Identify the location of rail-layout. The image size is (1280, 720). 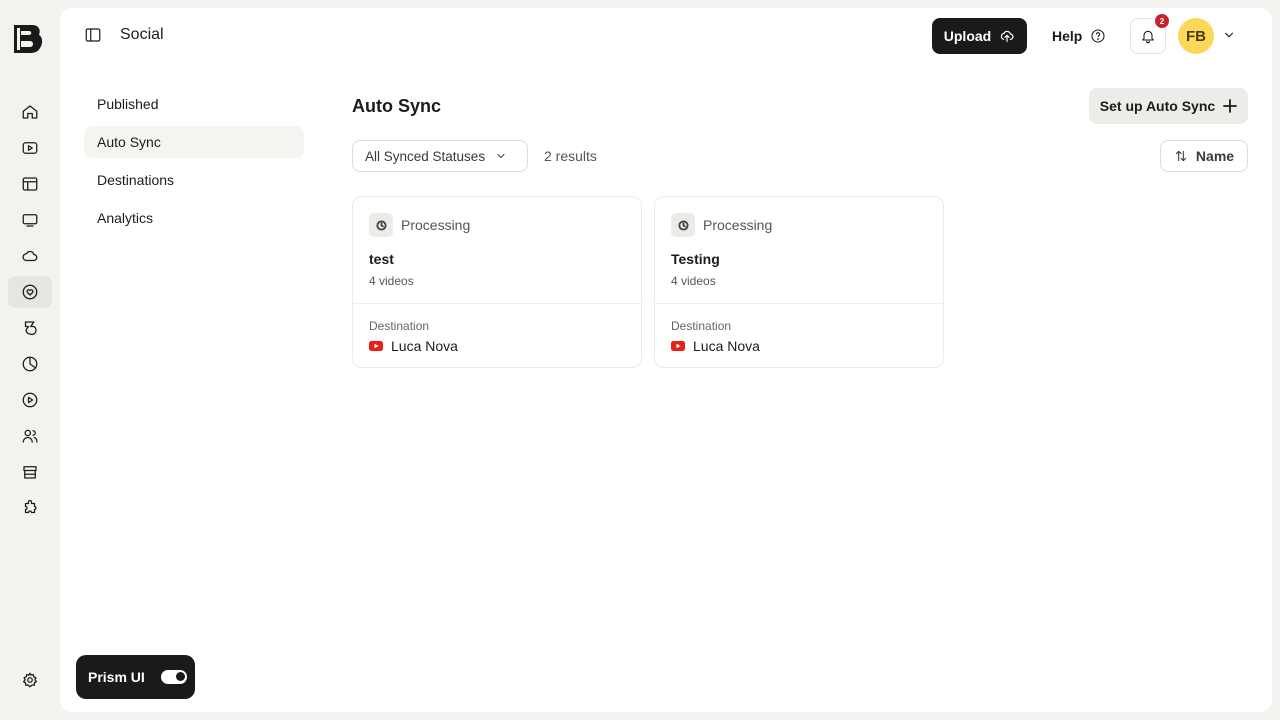
(30, 184).